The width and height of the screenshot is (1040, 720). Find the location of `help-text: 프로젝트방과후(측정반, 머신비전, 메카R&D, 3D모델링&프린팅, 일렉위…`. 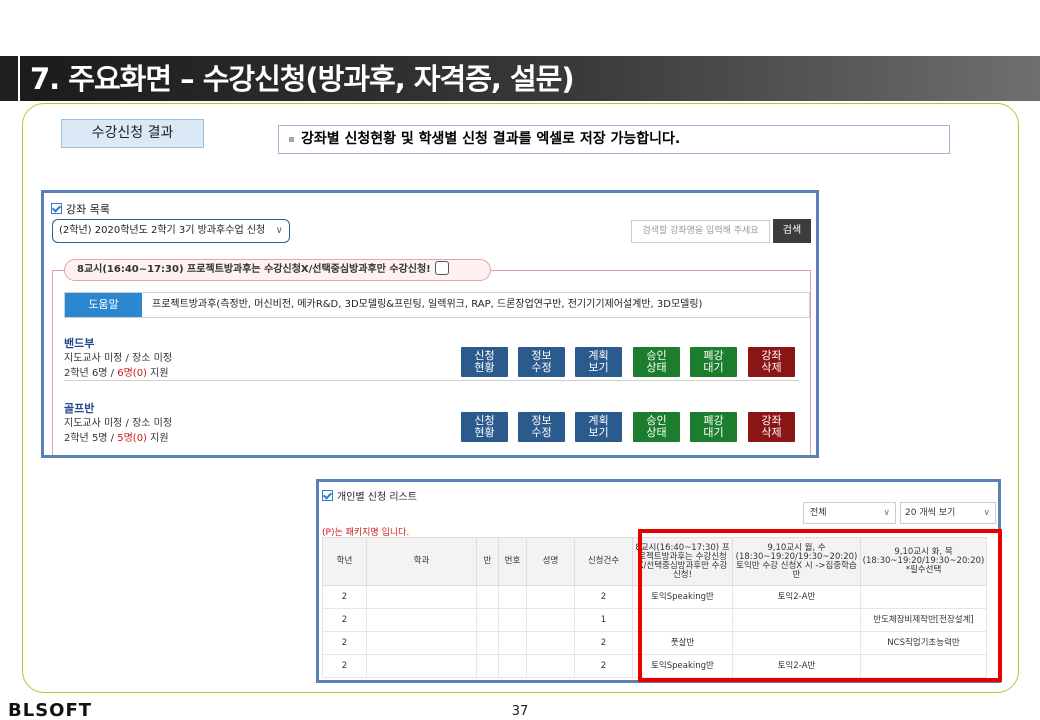

help-text: 프로젝트방과후(측정반, 머신비전, 메카R&D, 3D모델링&프린팅, 일렉위… is located at coordinates (427, 304).